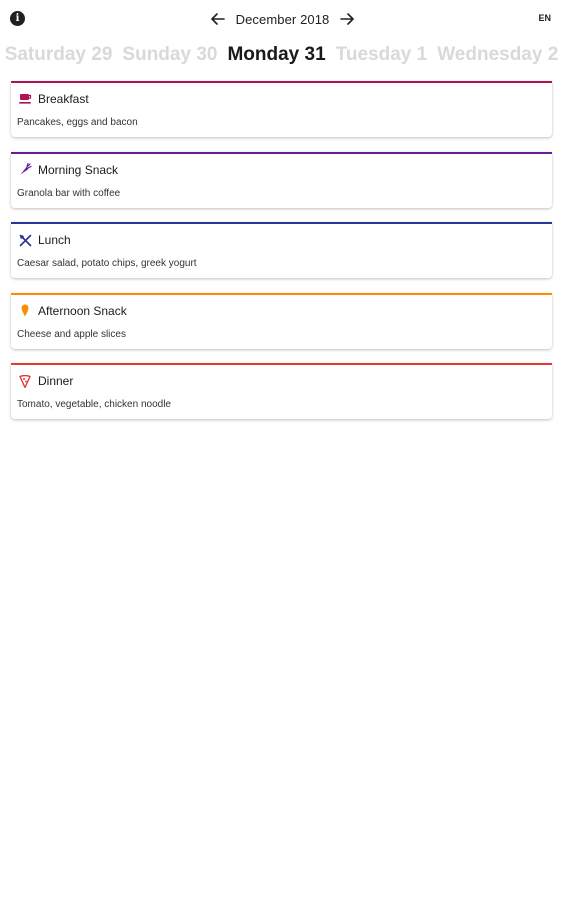  Describe the element at coordinates (25, 311) in the screenshot. I see `ice-cream-icon` at that location.